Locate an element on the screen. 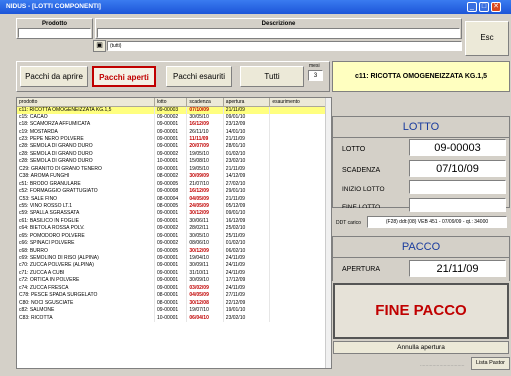 The width and height of the screenshot is (511, 376). filter-field: (tutti) is located at coordinates (284, 46).